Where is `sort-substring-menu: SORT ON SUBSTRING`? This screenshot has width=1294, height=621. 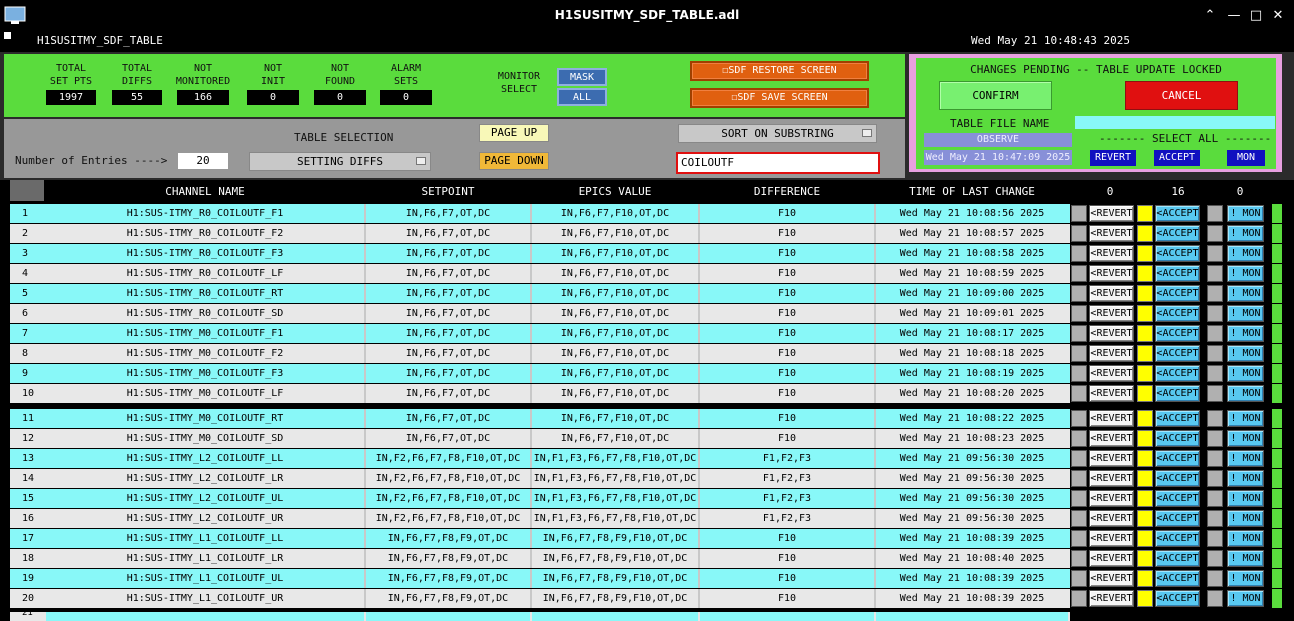
sort-substring-menu: SORT ON SUBSTRING is located at coordinates (777, 133).